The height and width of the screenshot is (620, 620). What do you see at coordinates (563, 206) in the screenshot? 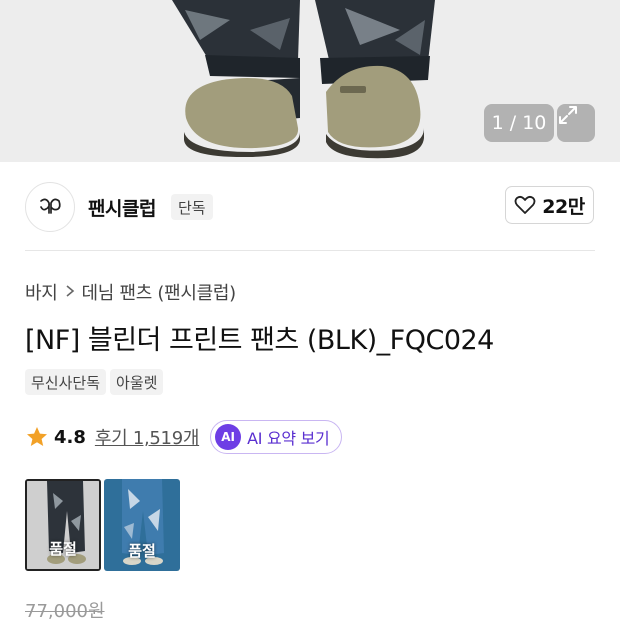
I see `like-count: 22만` at bounding box center [563, 206].